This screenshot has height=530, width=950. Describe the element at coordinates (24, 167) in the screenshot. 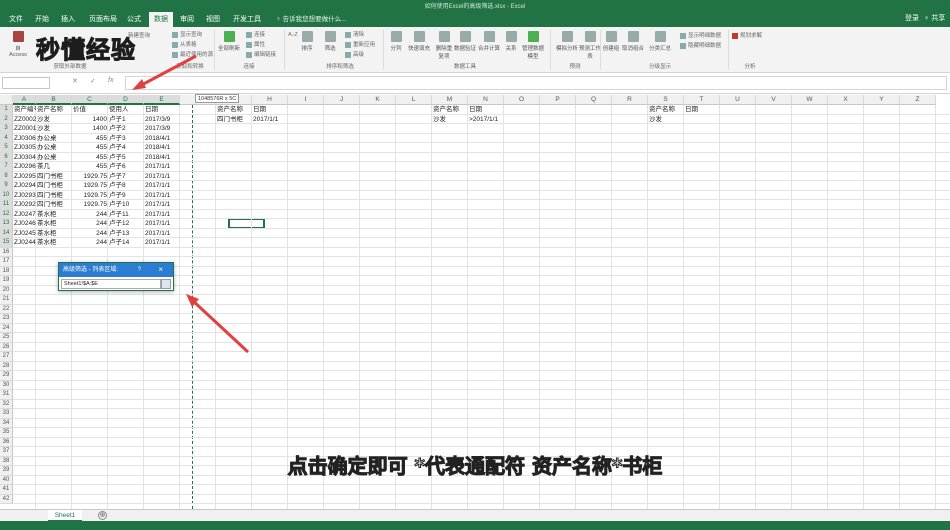

I see `table-cell: ZJ0296` at that location.